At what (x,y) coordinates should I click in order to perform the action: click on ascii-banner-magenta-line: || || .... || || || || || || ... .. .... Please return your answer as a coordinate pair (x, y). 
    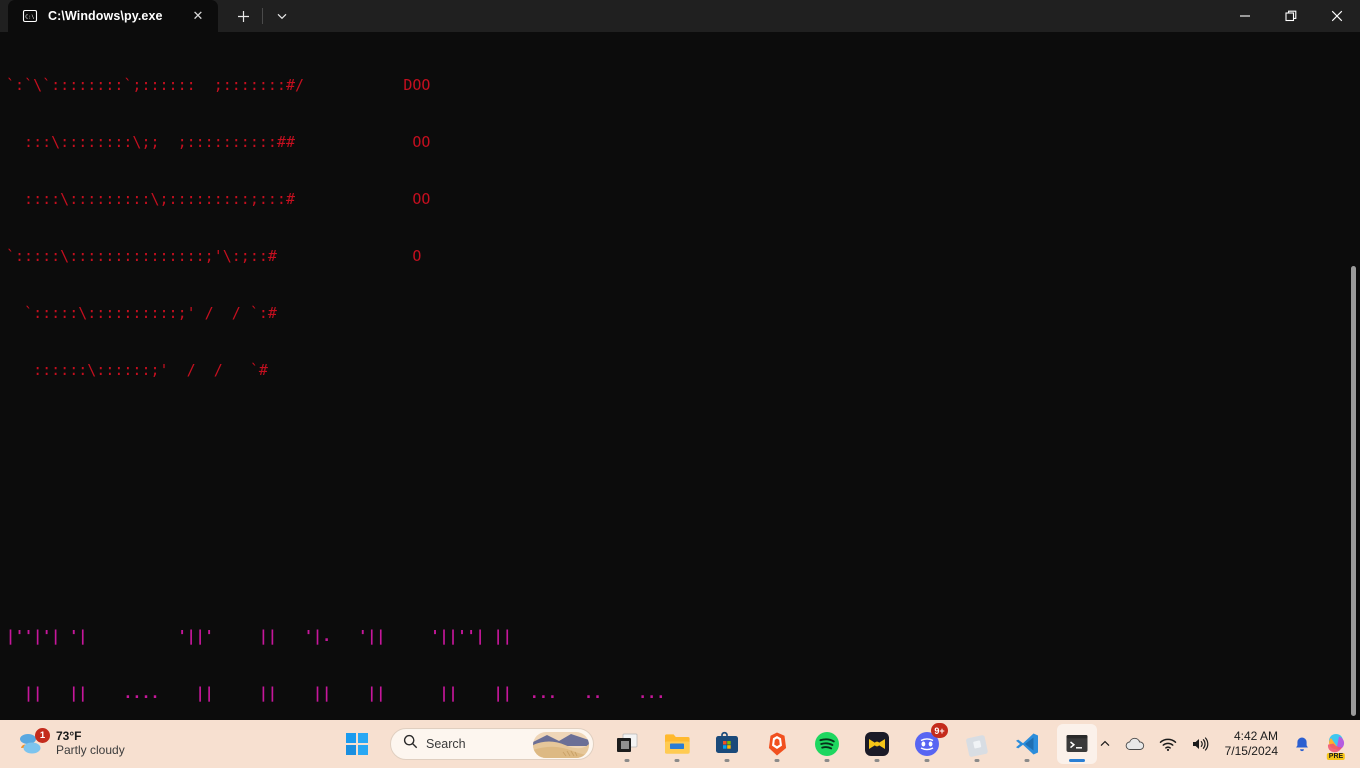
    Looking at the image, I should click on (336, 693).